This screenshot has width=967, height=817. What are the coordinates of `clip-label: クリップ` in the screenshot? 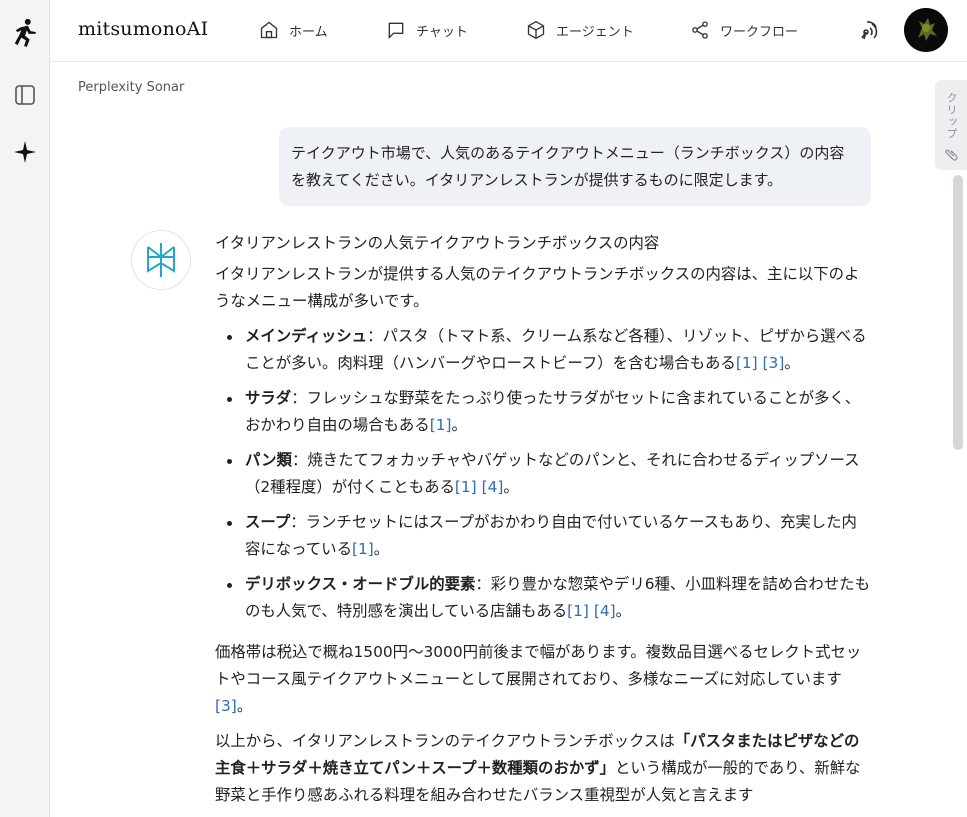 It's located at (951, 116).